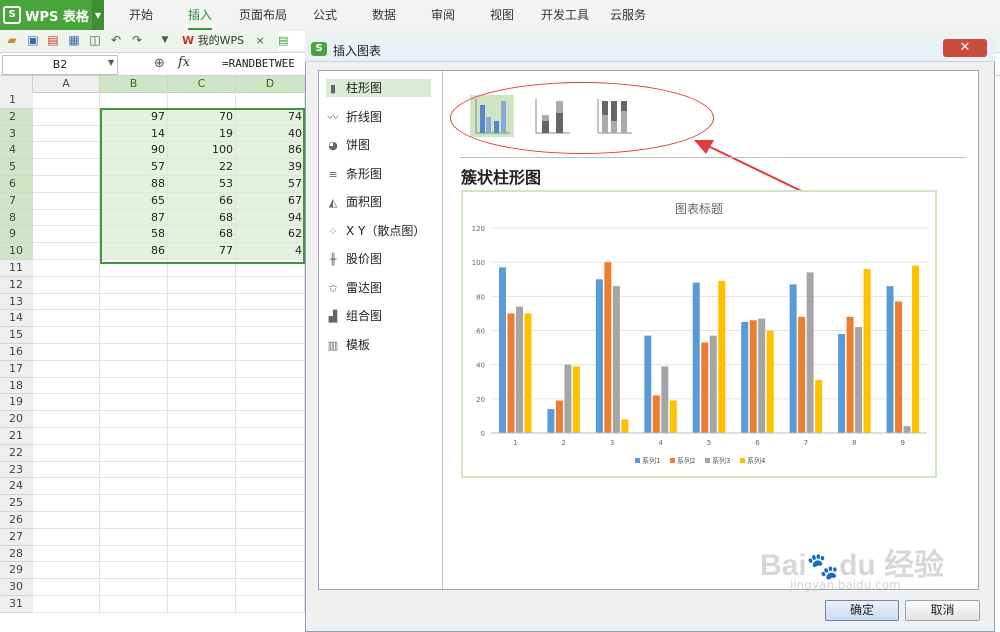 The image size is (1000, 632). I want to click on menu-formula: 公式, so click(325, 15).